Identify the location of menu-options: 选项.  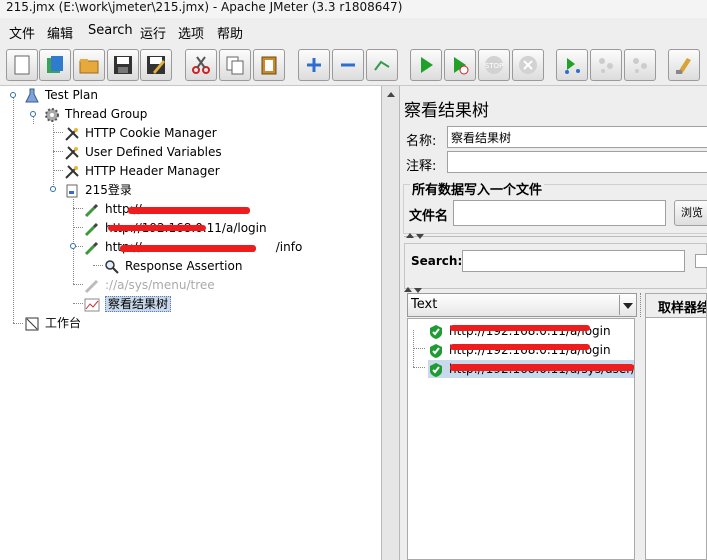
(191, 32).